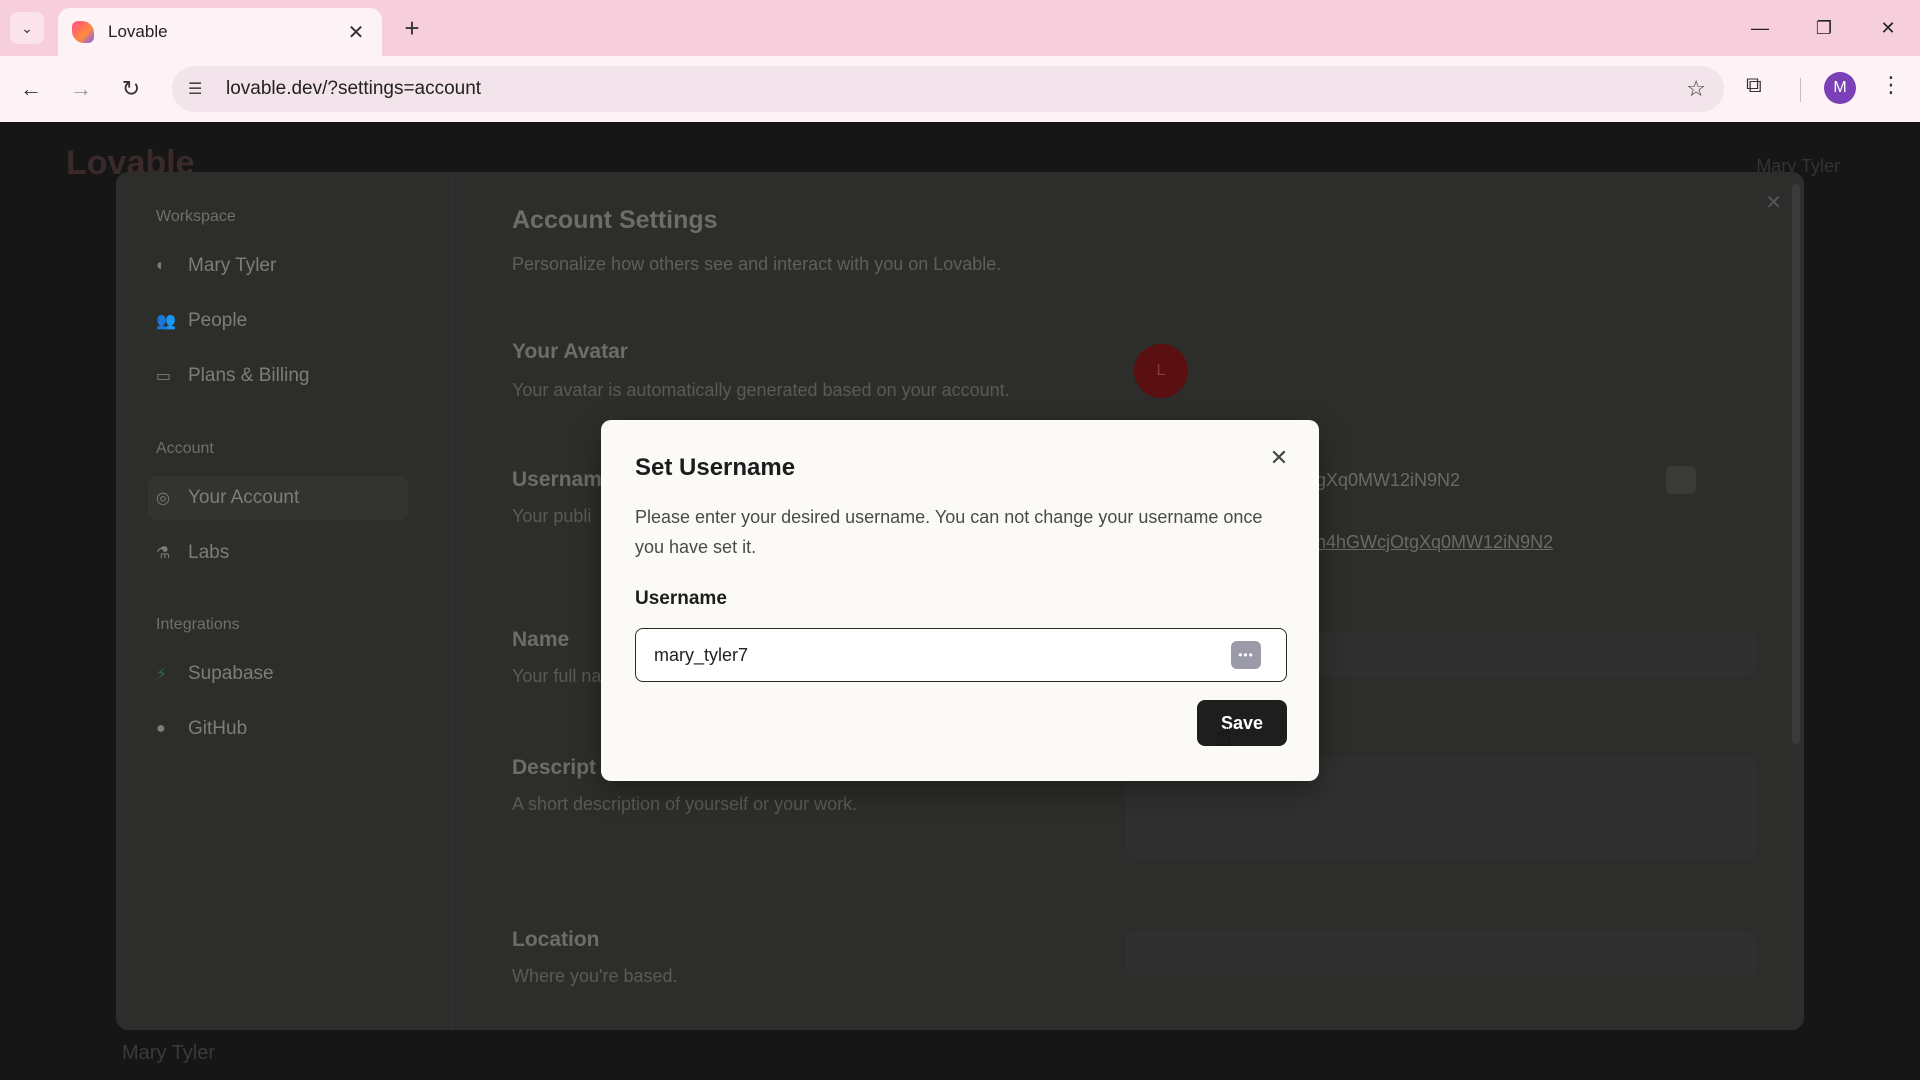 The image size is (1920, 1080). What do you see at coordinates (286, 553) in the screenshot?
I see `sidebar-item-labs: ⚗ Labs` at bounding box center [286, 553].